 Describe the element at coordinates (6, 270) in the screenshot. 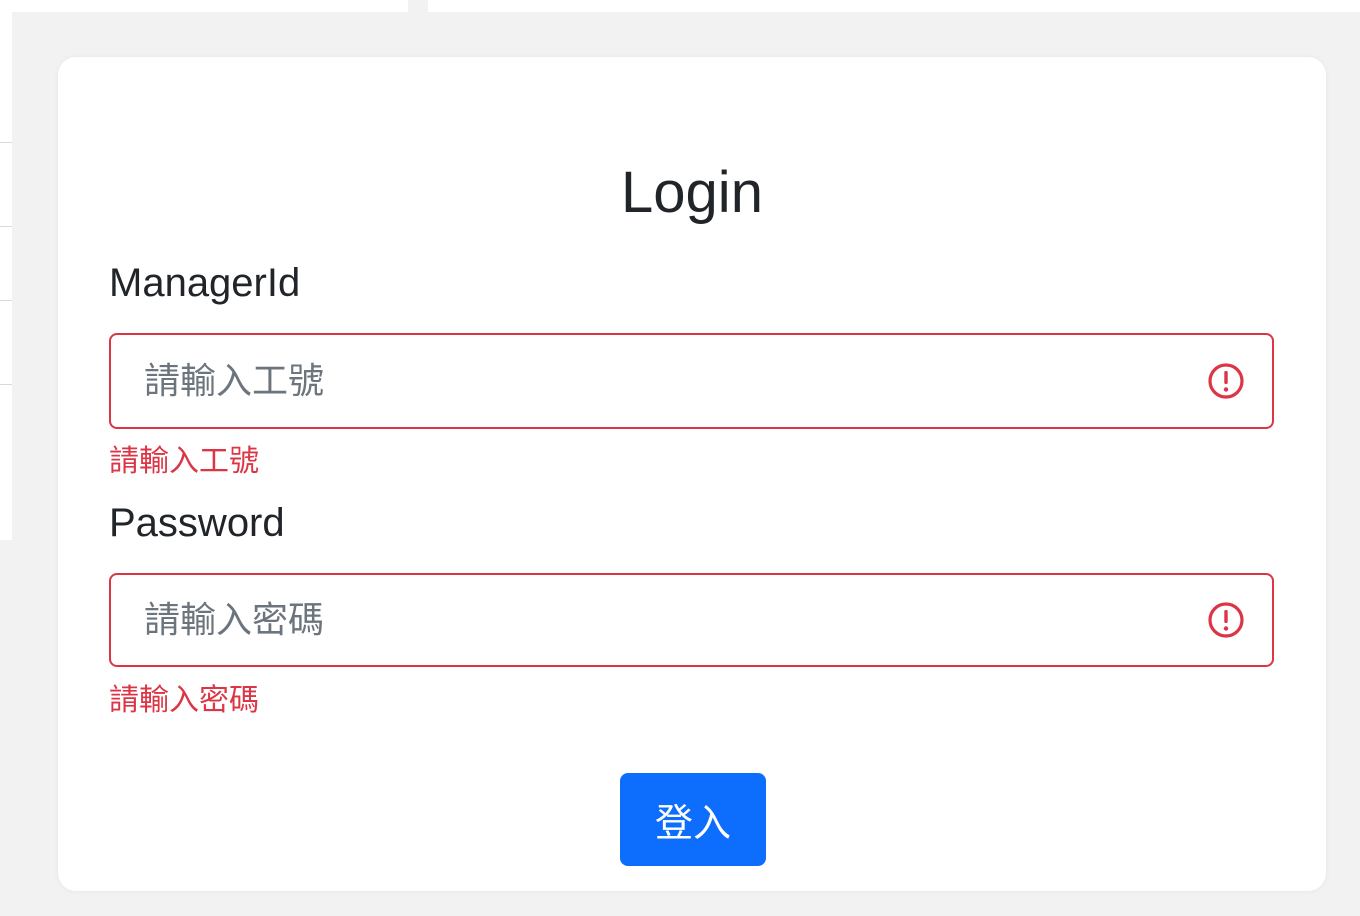

I see `background-panel-left` at that location.